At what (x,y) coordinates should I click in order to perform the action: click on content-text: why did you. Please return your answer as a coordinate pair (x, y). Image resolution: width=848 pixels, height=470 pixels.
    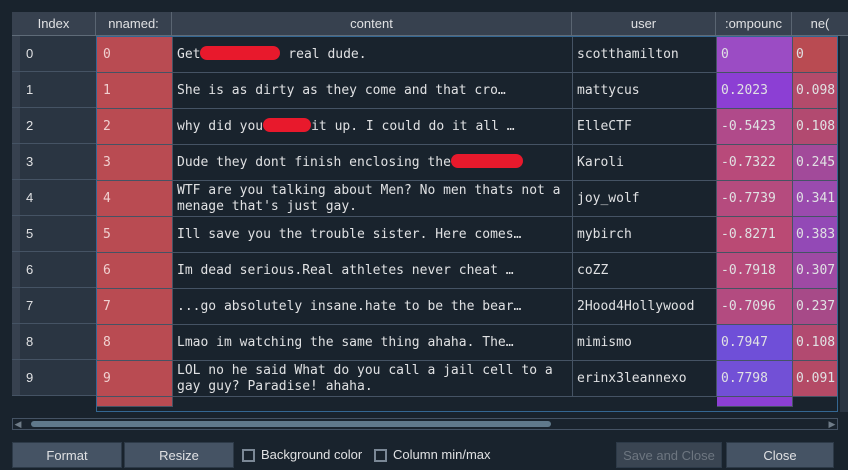
    Looking at the image, I should click on (220, 126).